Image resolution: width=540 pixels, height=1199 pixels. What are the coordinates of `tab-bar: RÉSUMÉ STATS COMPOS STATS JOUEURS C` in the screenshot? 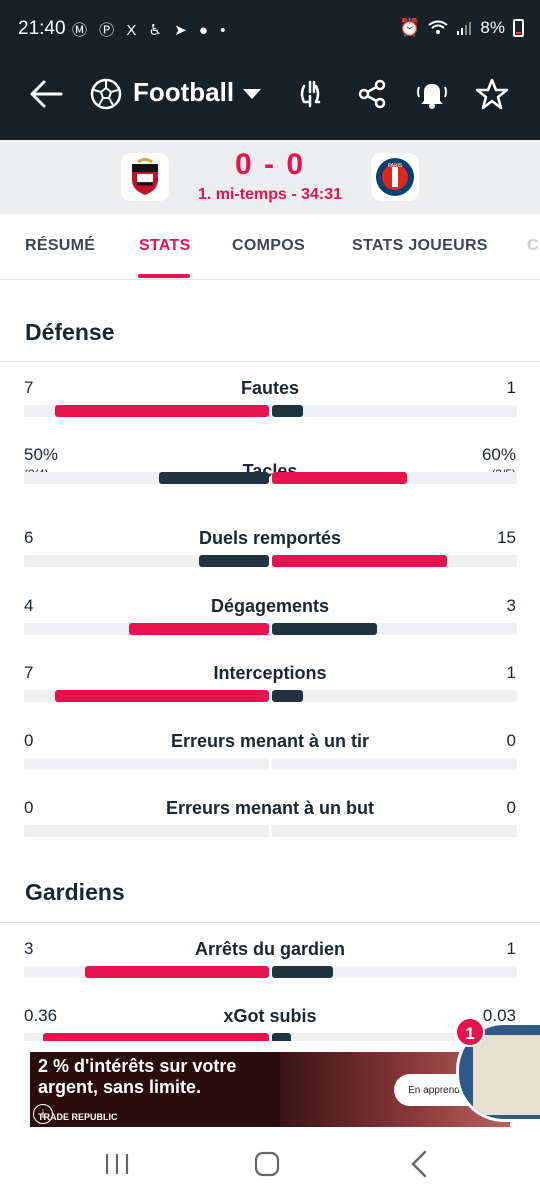 It's located at (270, 247).